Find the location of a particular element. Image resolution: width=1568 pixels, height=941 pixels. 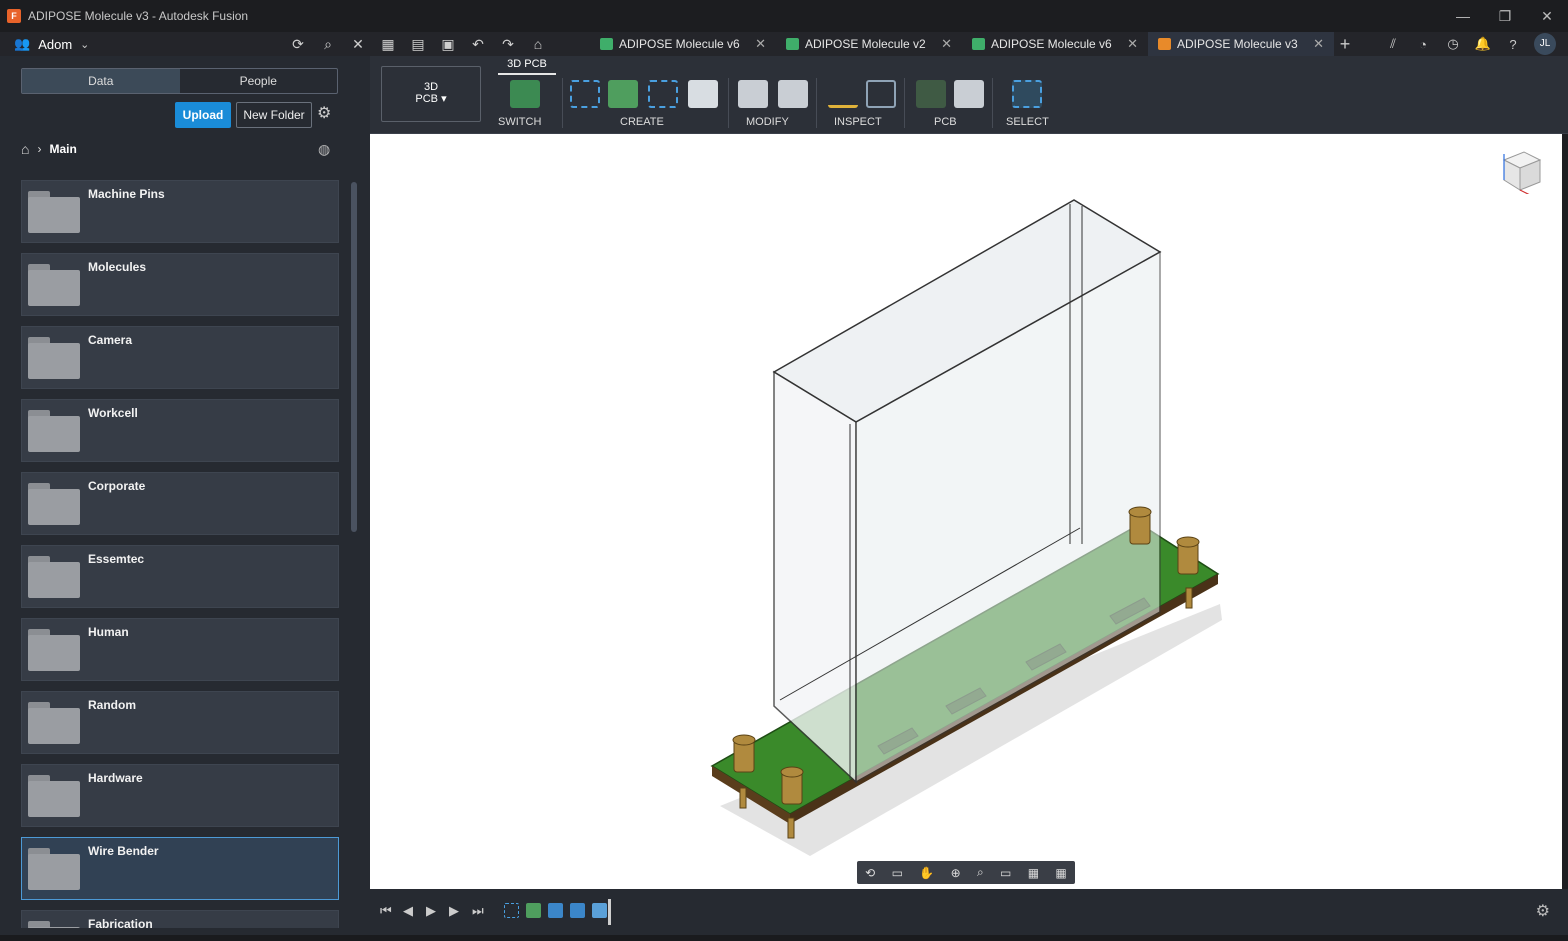

breadcrumb-main: Main is located at coordinates (62, 149).